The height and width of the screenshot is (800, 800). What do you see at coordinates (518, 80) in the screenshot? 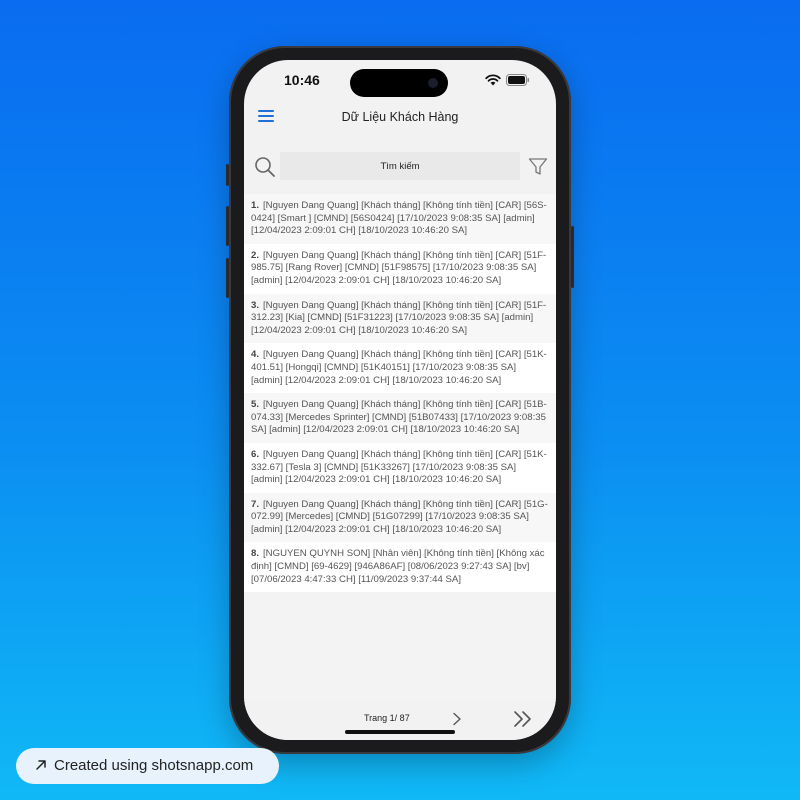
I see `battery-icon` at bounding box center [518, 80].